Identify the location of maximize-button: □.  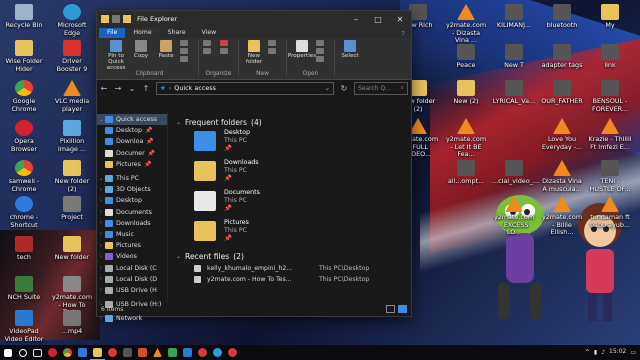
(378, 19).